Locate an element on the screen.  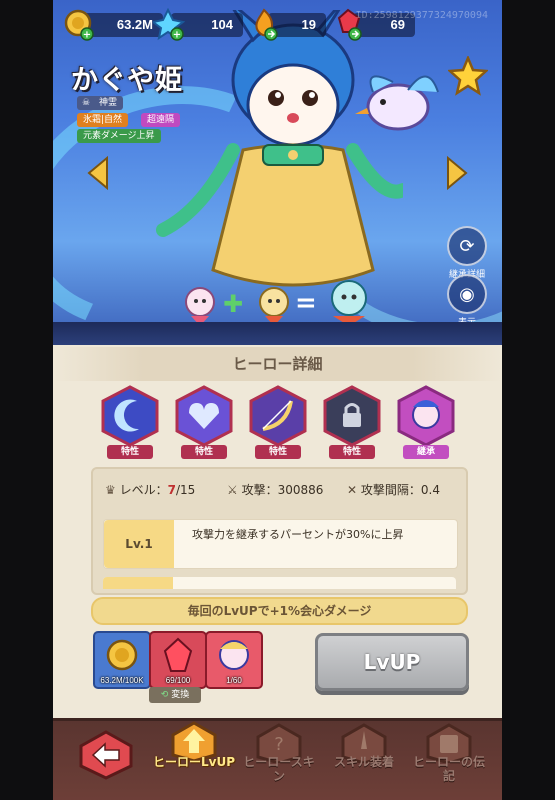
nav-hero-lvup: ヒーローLvUP is located at coordinates (194, 760).